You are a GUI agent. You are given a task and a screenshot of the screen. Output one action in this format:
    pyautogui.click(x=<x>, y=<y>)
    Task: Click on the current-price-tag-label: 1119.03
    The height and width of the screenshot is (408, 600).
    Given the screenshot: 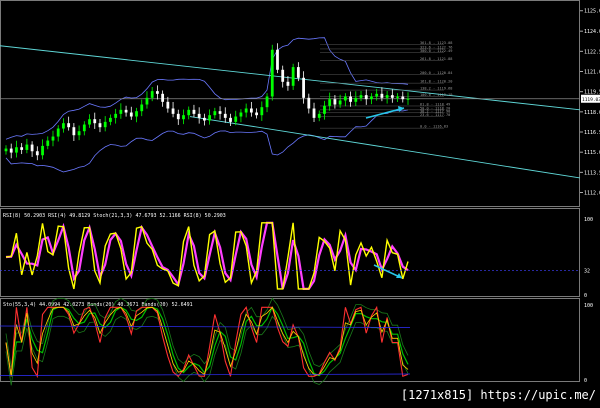 What is the action you would take?
    pyautogui.click(x=591, y=100)
    